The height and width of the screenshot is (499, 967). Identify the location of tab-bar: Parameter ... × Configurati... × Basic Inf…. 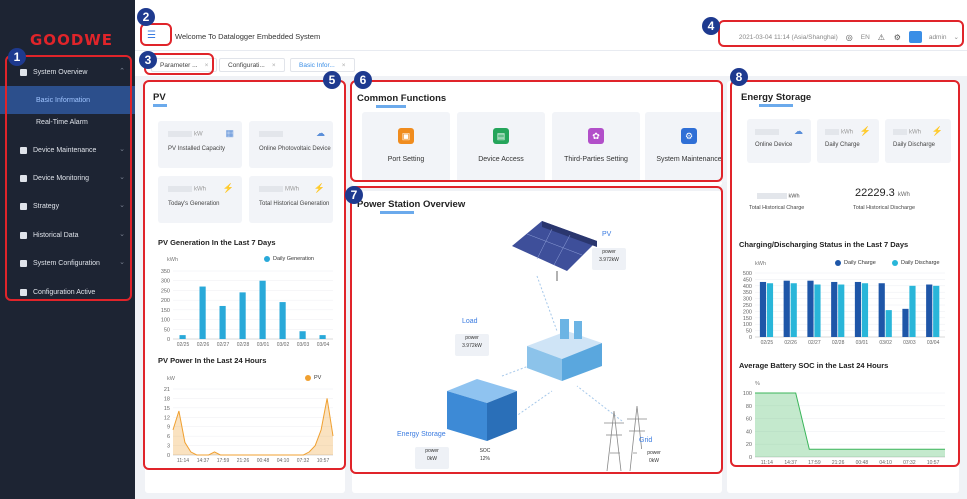
(551, 63).